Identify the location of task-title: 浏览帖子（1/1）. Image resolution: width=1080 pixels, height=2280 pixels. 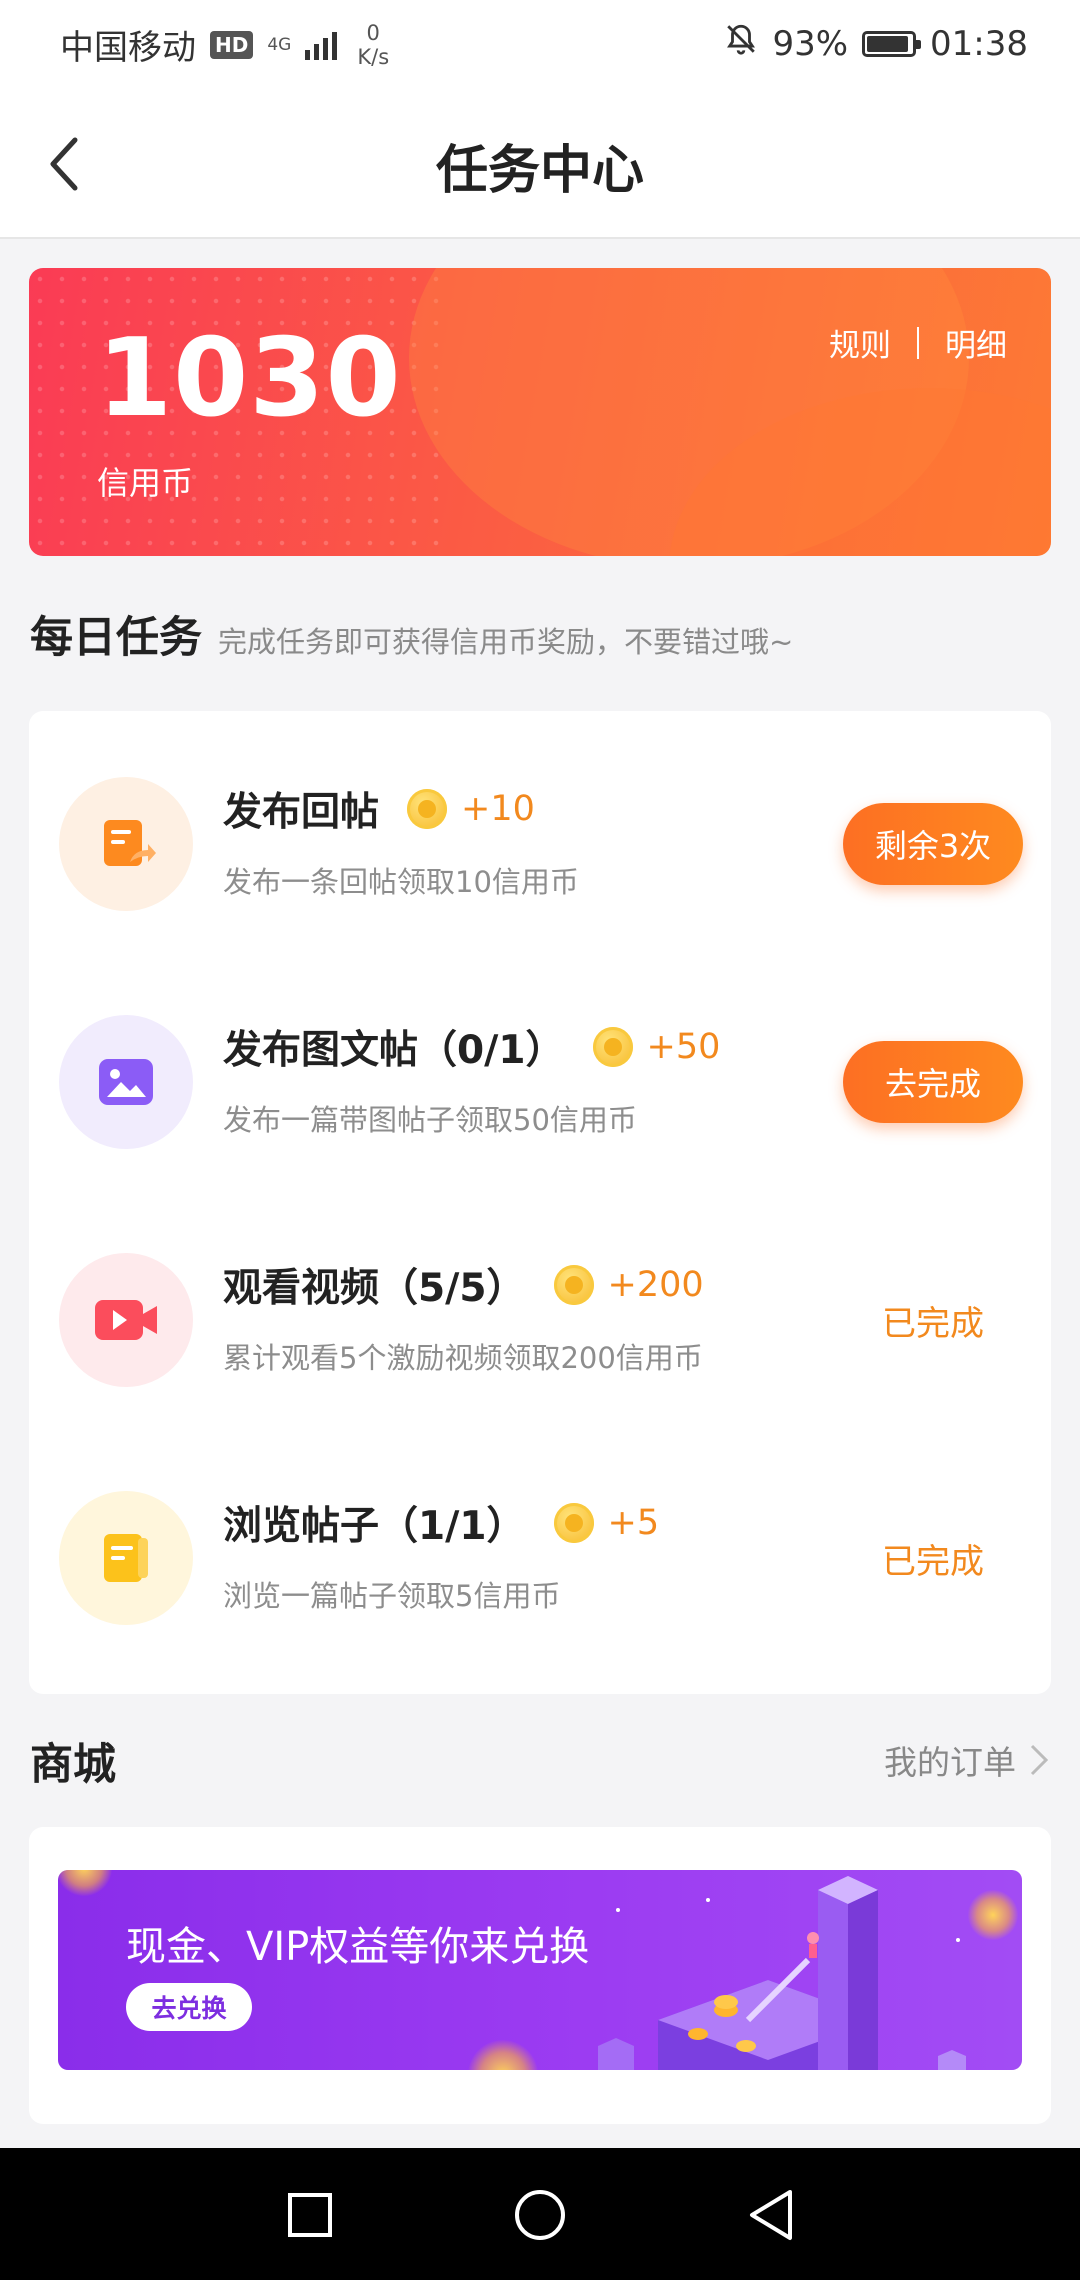
(374, 1526).